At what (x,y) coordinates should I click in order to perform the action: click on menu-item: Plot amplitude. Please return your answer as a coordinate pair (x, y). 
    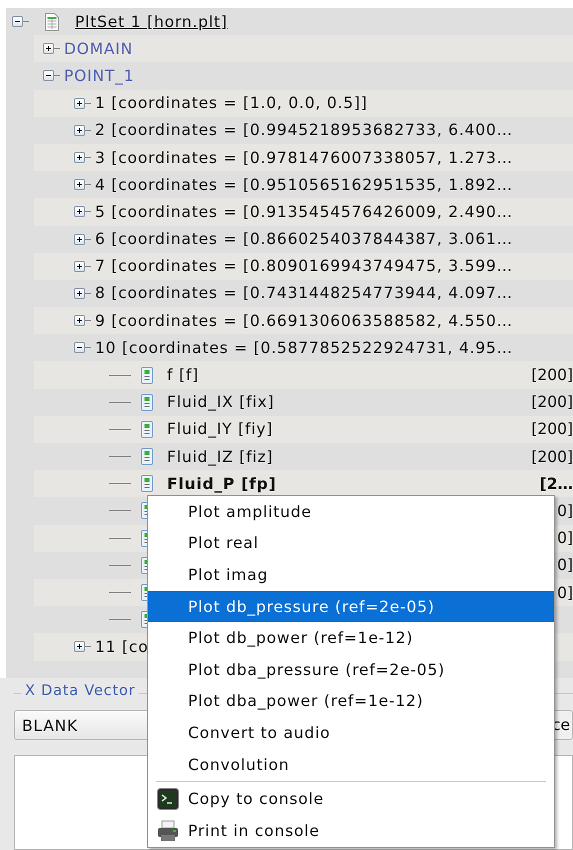
    Looking at the image, I should click on (351, 512).